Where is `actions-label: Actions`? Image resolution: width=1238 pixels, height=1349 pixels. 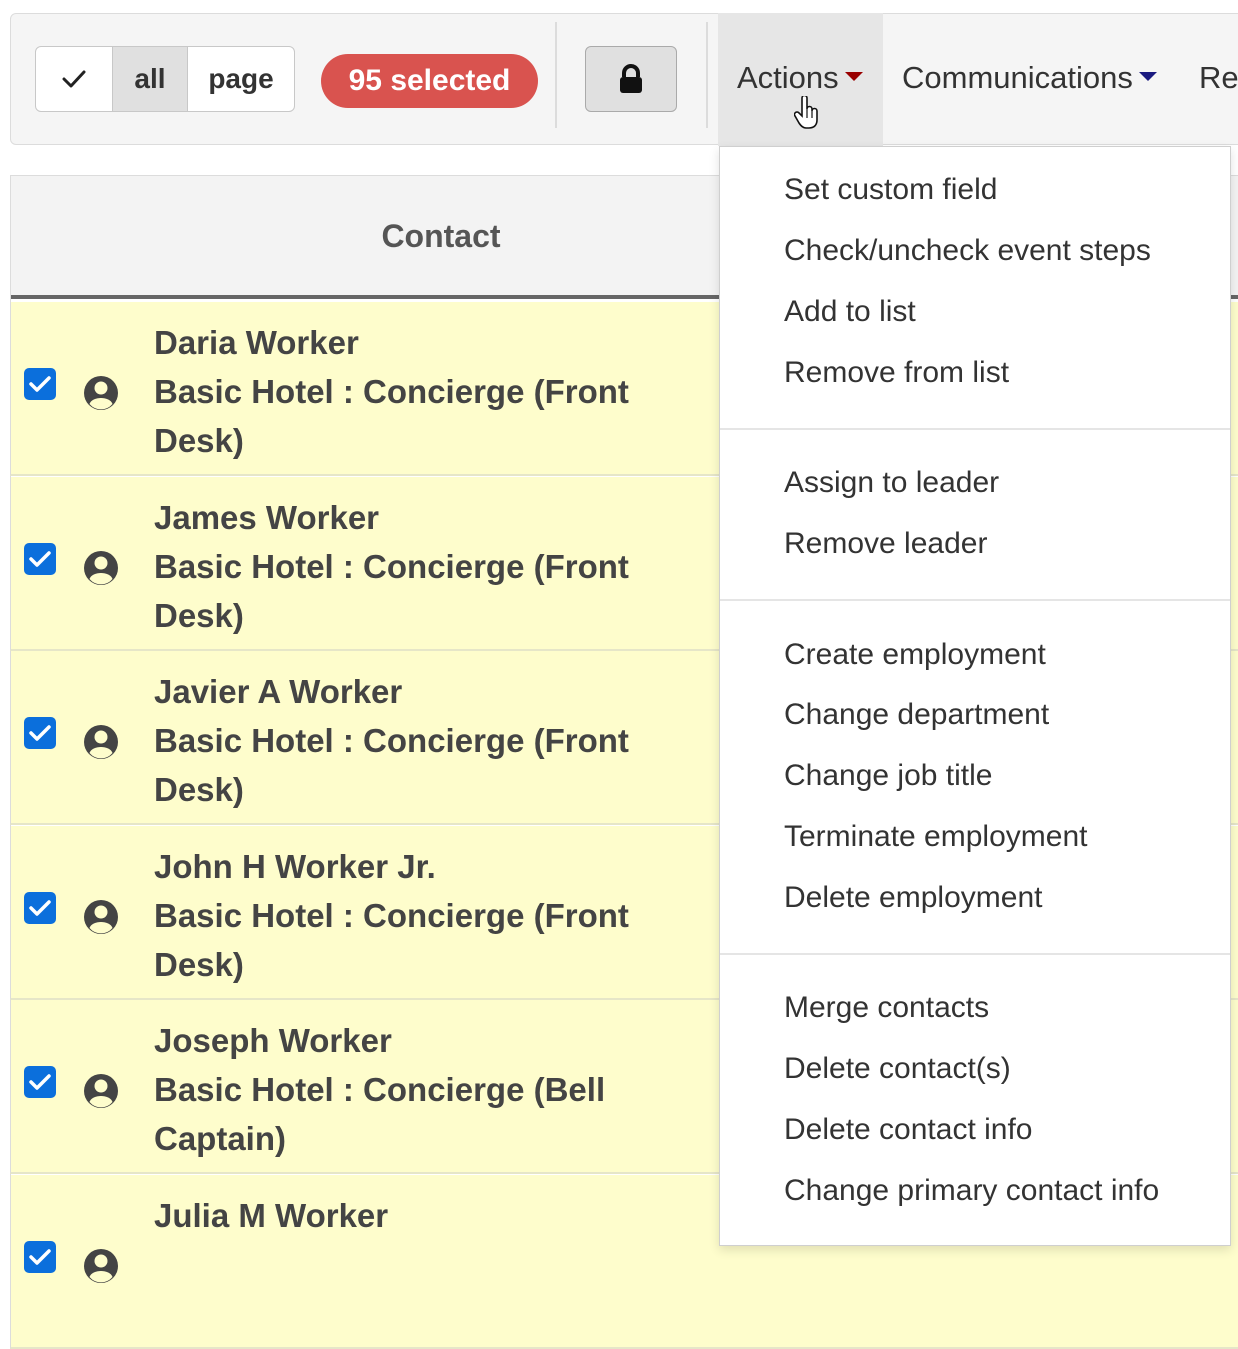
actions-label: Actions is located at coordinates (788, 77).